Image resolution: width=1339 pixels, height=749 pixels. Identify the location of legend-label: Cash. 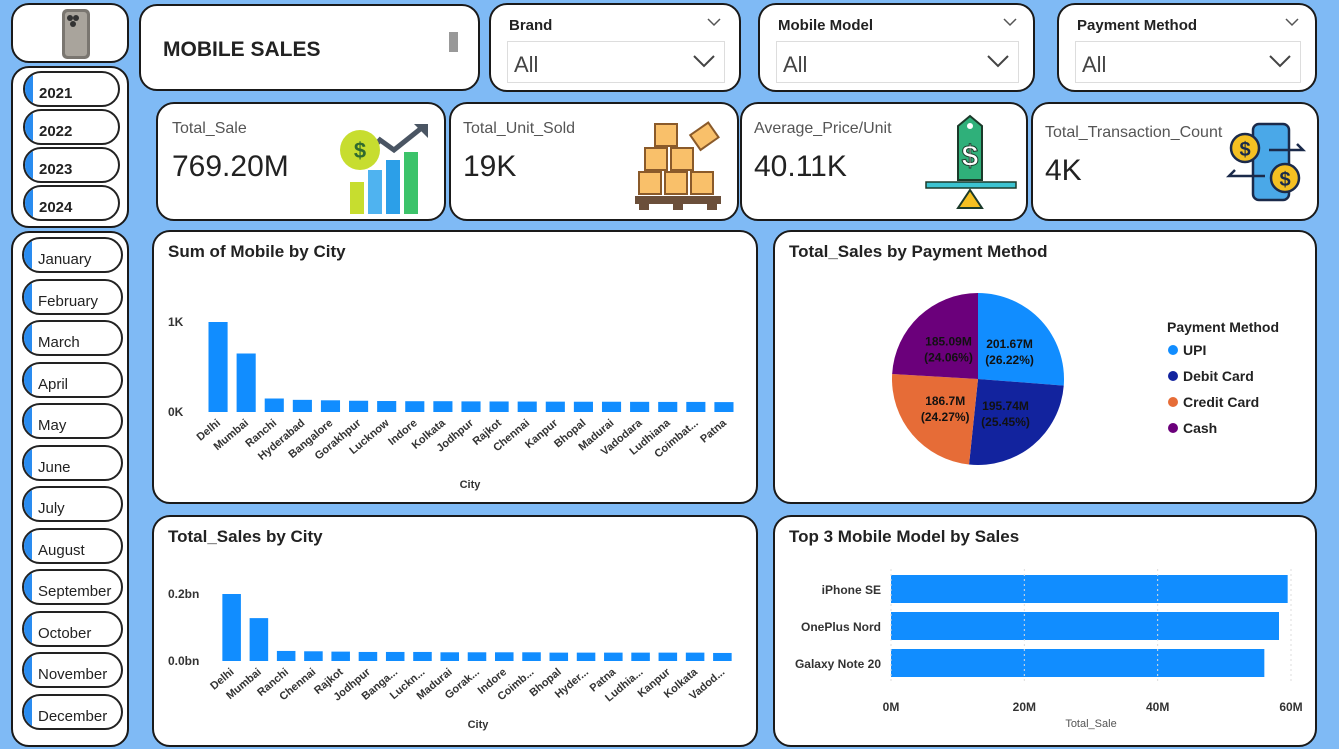
(1200, 428).